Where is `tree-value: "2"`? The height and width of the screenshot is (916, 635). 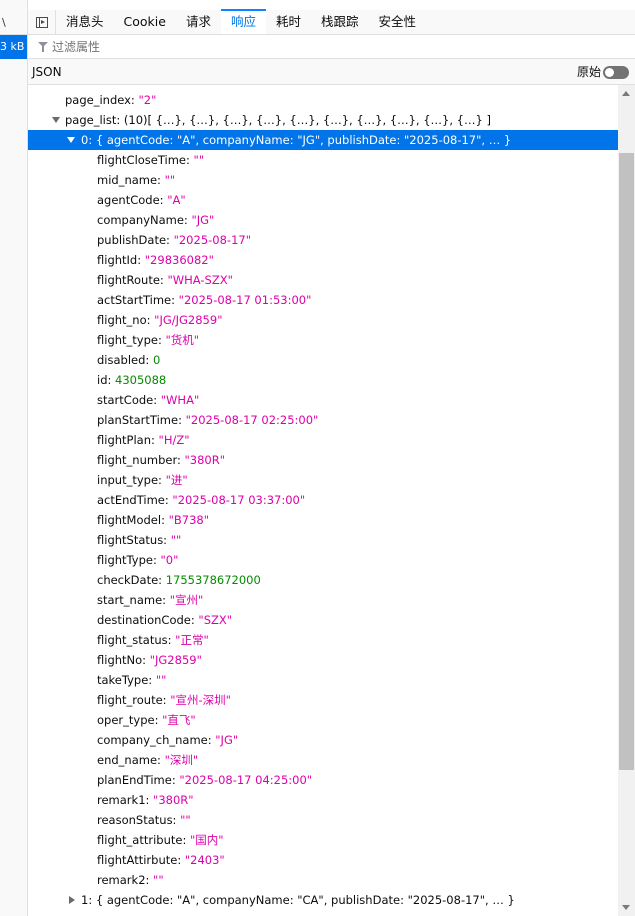 tree-value: "2" is located at coordinates (147, 100).